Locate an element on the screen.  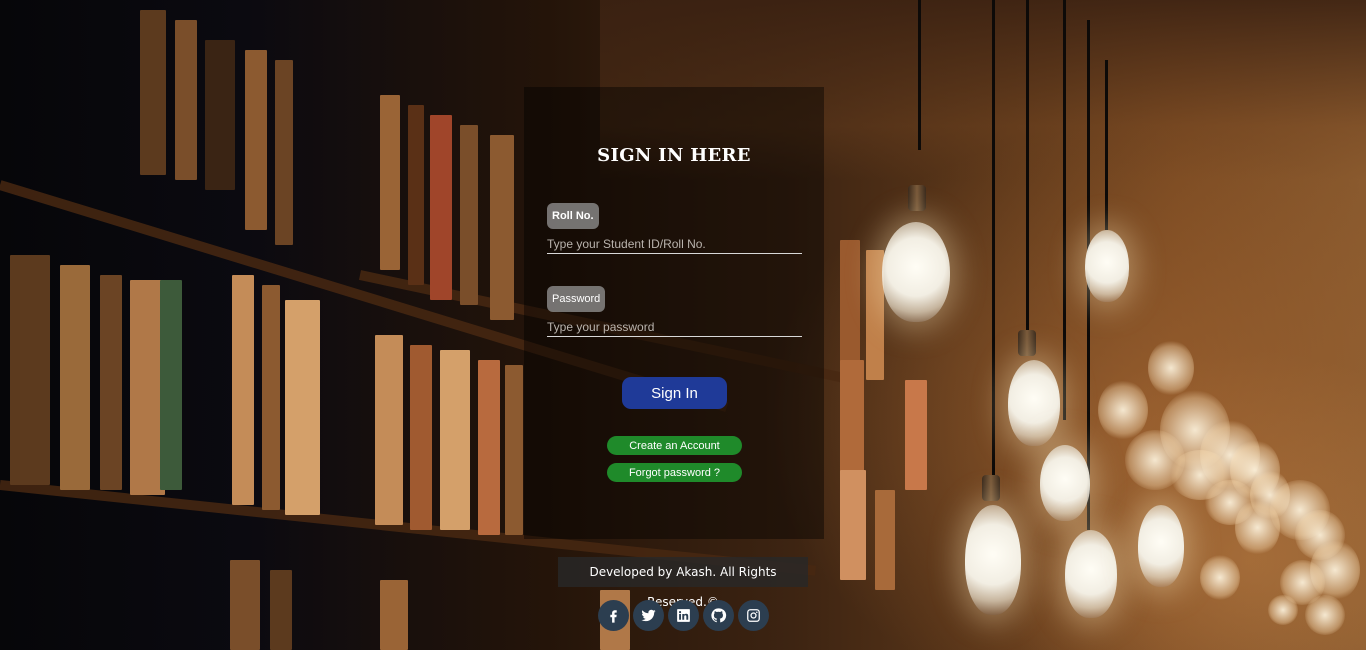
sign-in-heading: SIGN IN HERE is located at coordinates (674, 155).